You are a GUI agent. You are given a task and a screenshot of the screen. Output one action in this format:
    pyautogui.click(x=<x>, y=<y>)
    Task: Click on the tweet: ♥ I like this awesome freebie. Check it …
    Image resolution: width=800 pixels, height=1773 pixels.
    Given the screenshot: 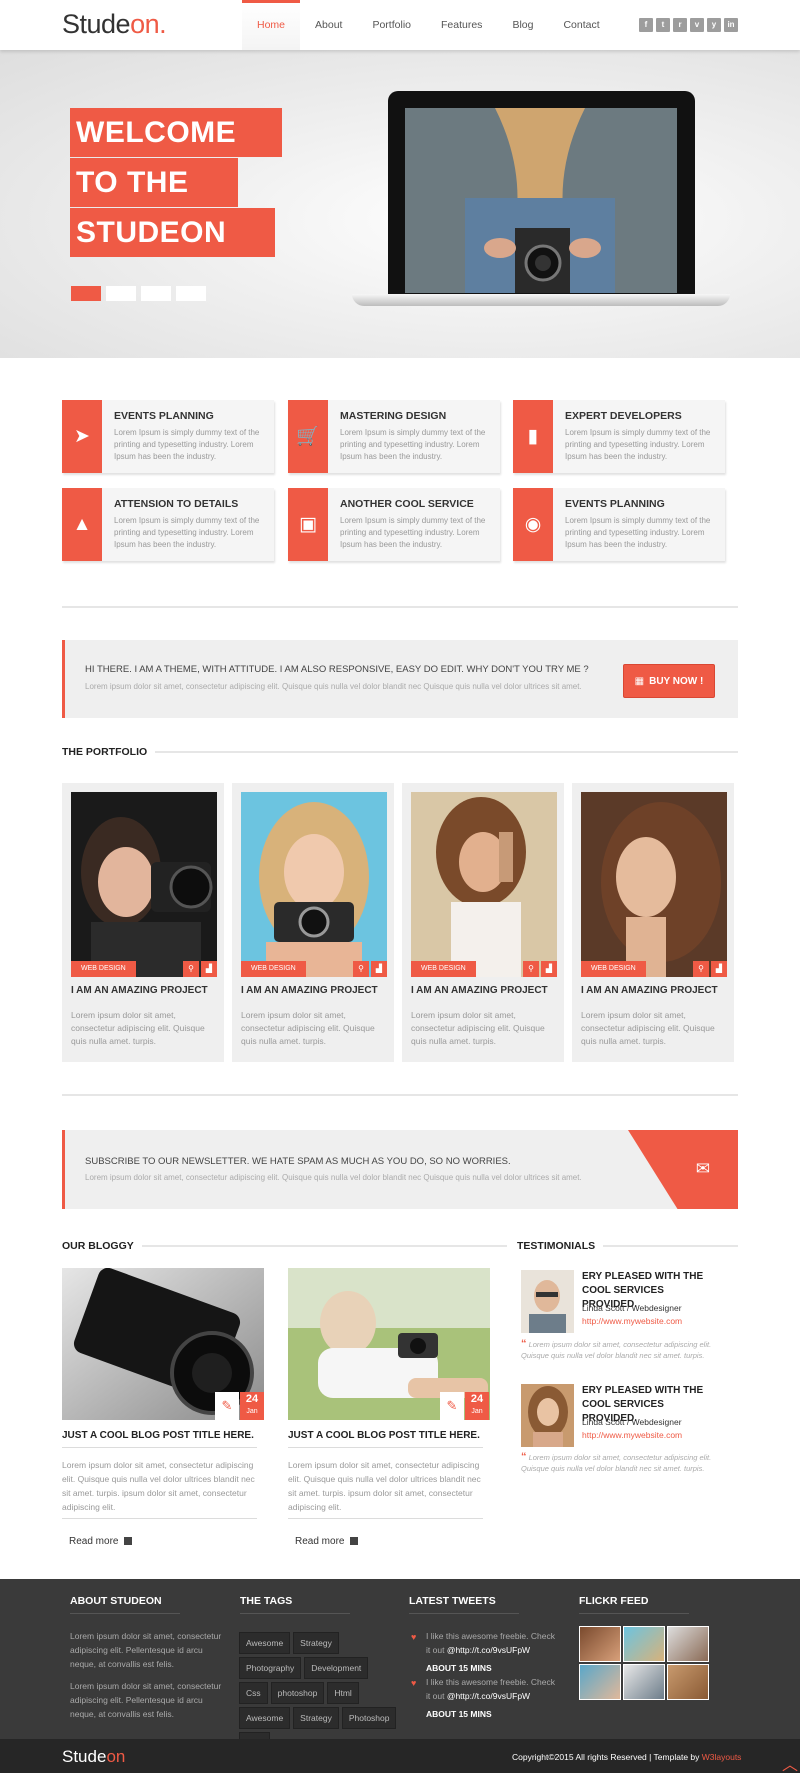 What is the action you would take?
    pyautogui.click(x=486, y=1652)
    